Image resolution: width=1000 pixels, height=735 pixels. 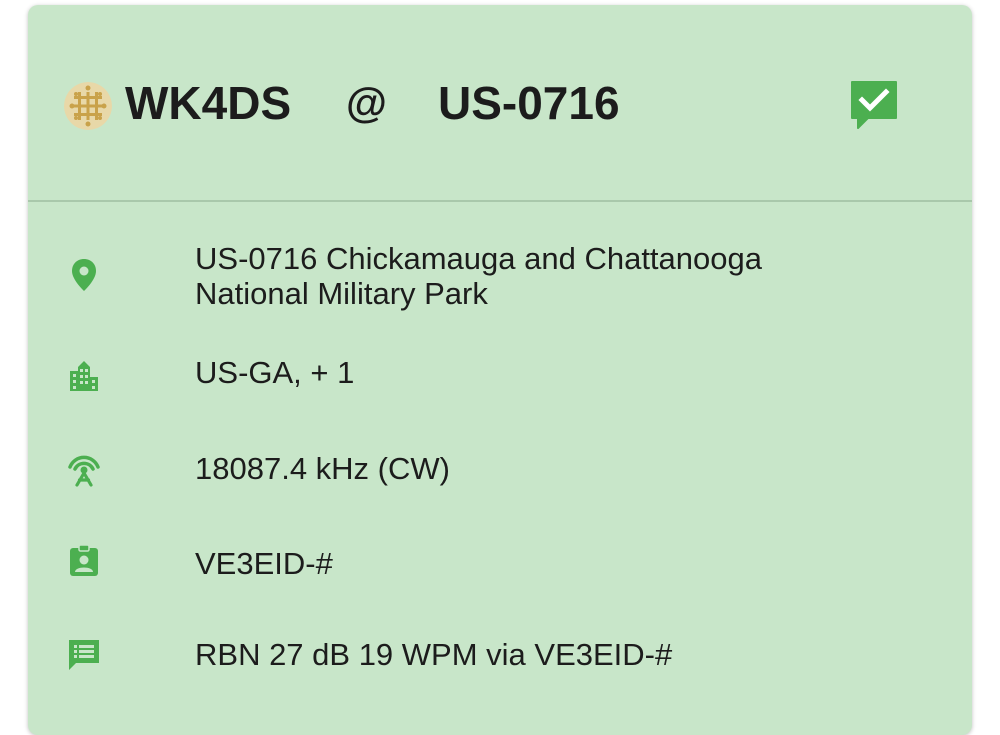 What do you see at coordinates (84, 469) in the screenshot?
I see `antenna-icon` at bounding box center [84, 469].